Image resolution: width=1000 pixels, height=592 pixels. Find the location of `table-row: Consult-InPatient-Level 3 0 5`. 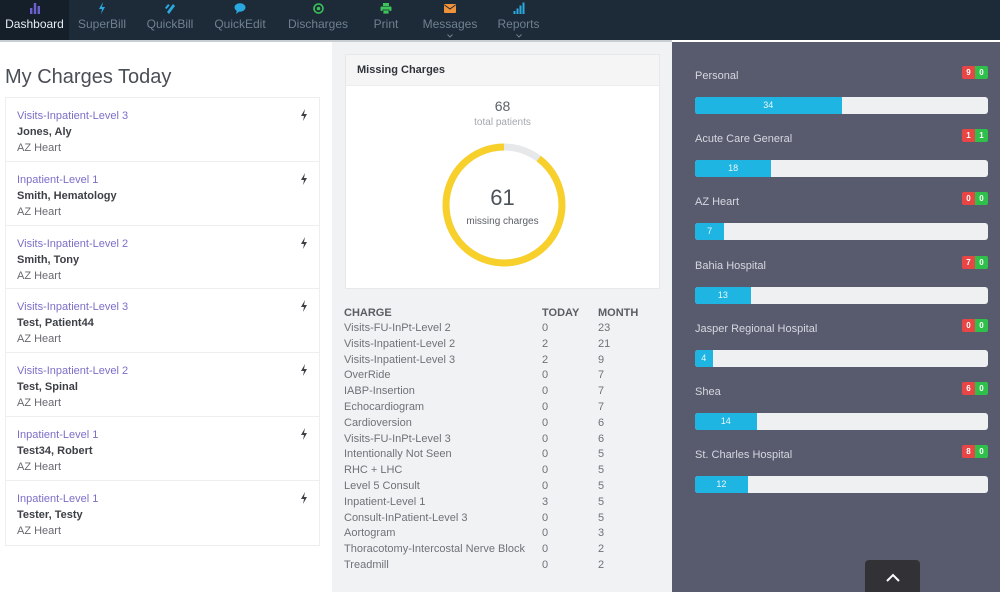

table-row: Consult-InPatient-Level 3 0 5 is located at coordinates (504, 519).